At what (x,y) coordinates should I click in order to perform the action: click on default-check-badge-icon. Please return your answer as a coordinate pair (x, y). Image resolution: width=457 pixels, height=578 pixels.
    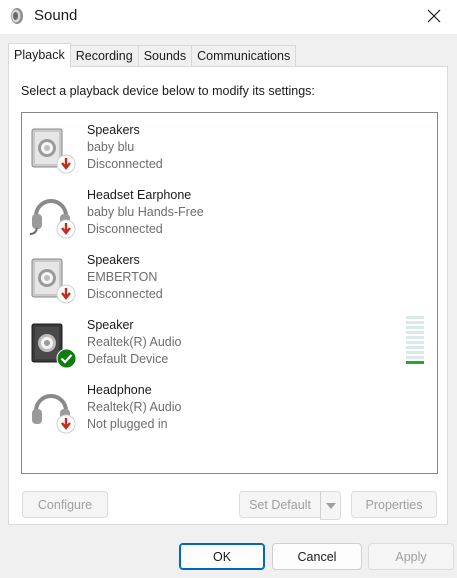
    Looking at the image, I should click on (66, 358).